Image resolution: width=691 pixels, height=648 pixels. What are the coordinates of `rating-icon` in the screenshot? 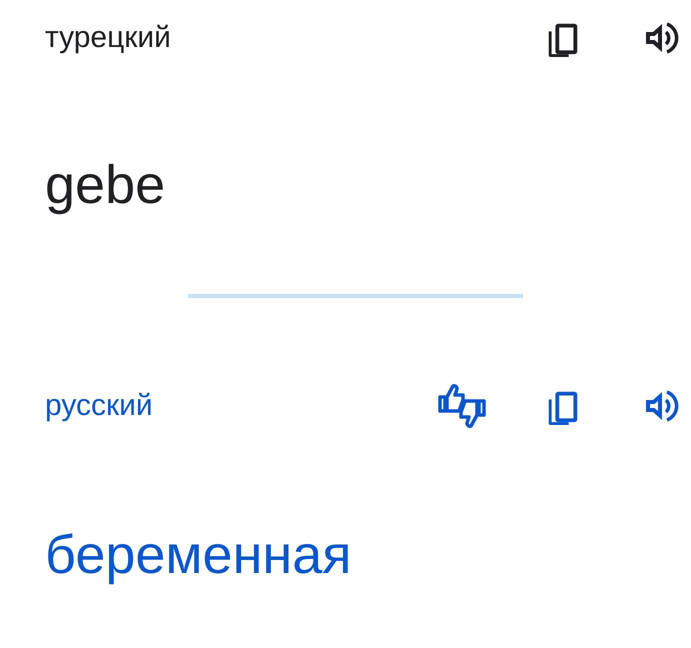 It's located at (462, 406).